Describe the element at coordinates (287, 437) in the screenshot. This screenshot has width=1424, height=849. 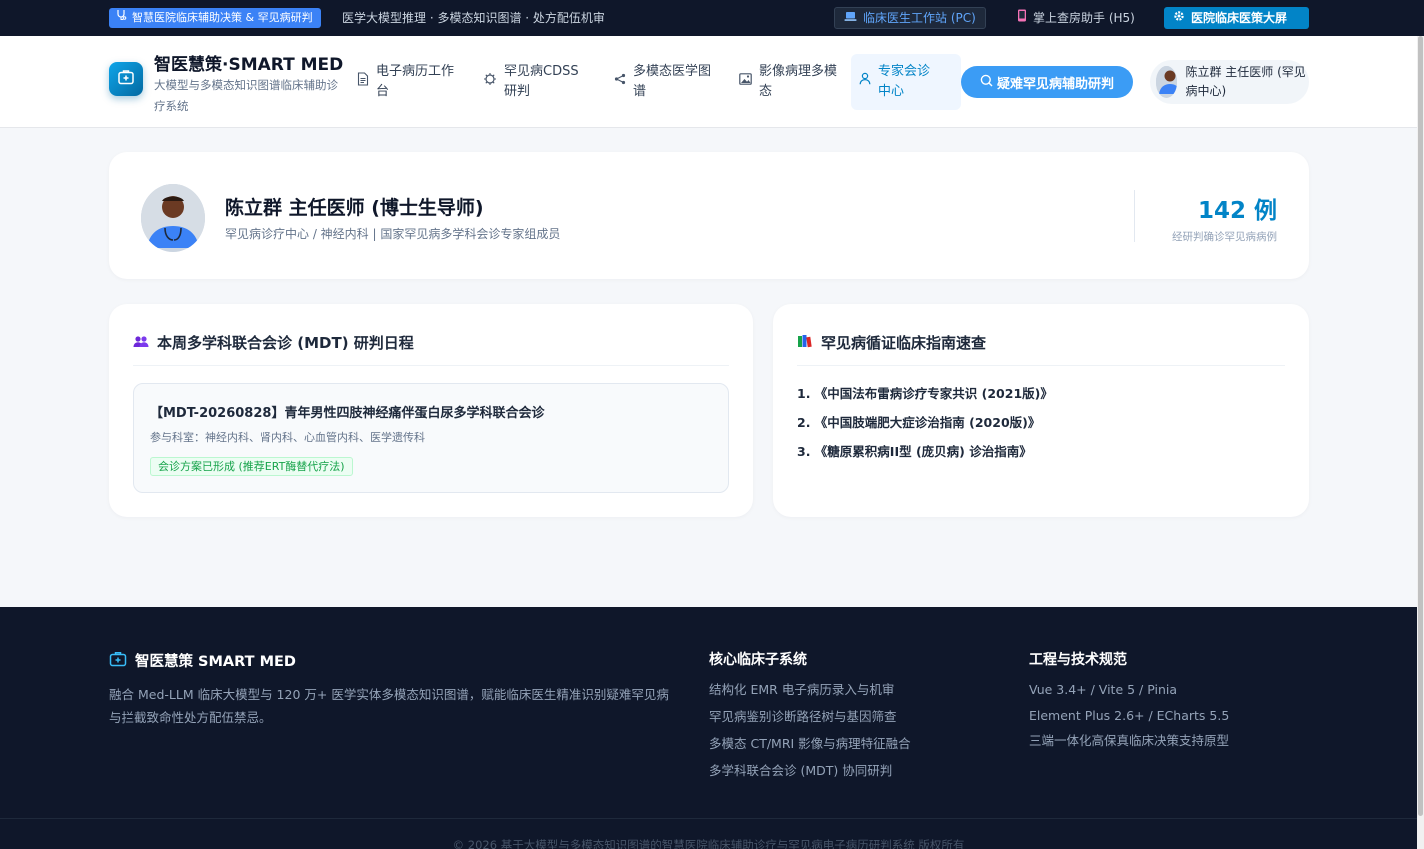
I see `mdt-session-departments: 参与科室：神经内科、肾内科、心血管内科、医学遗传科` at that location.